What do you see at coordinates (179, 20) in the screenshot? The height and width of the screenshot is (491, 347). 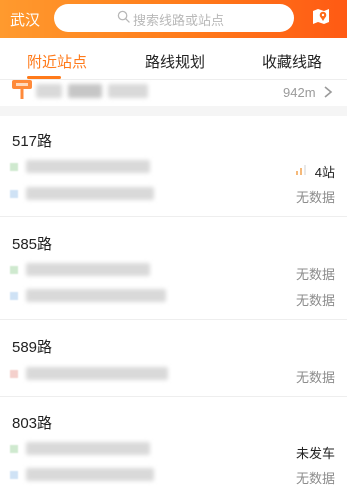 I see `search-placeholder: 搜索线路或站点` at bounding box center [179, 20].